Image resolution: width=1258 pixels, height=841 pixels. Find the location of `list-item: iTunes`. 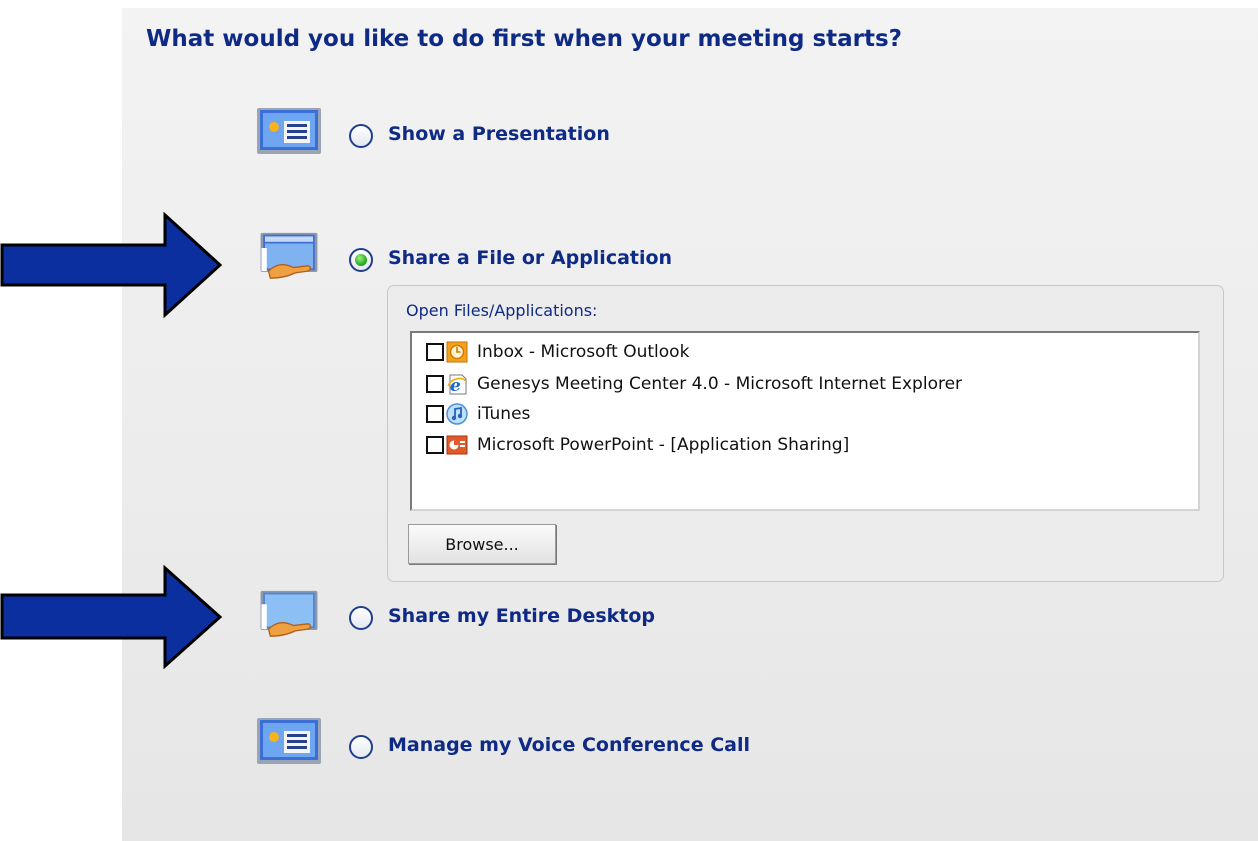

list-item: iTunes is located at coordinates (478, 414).